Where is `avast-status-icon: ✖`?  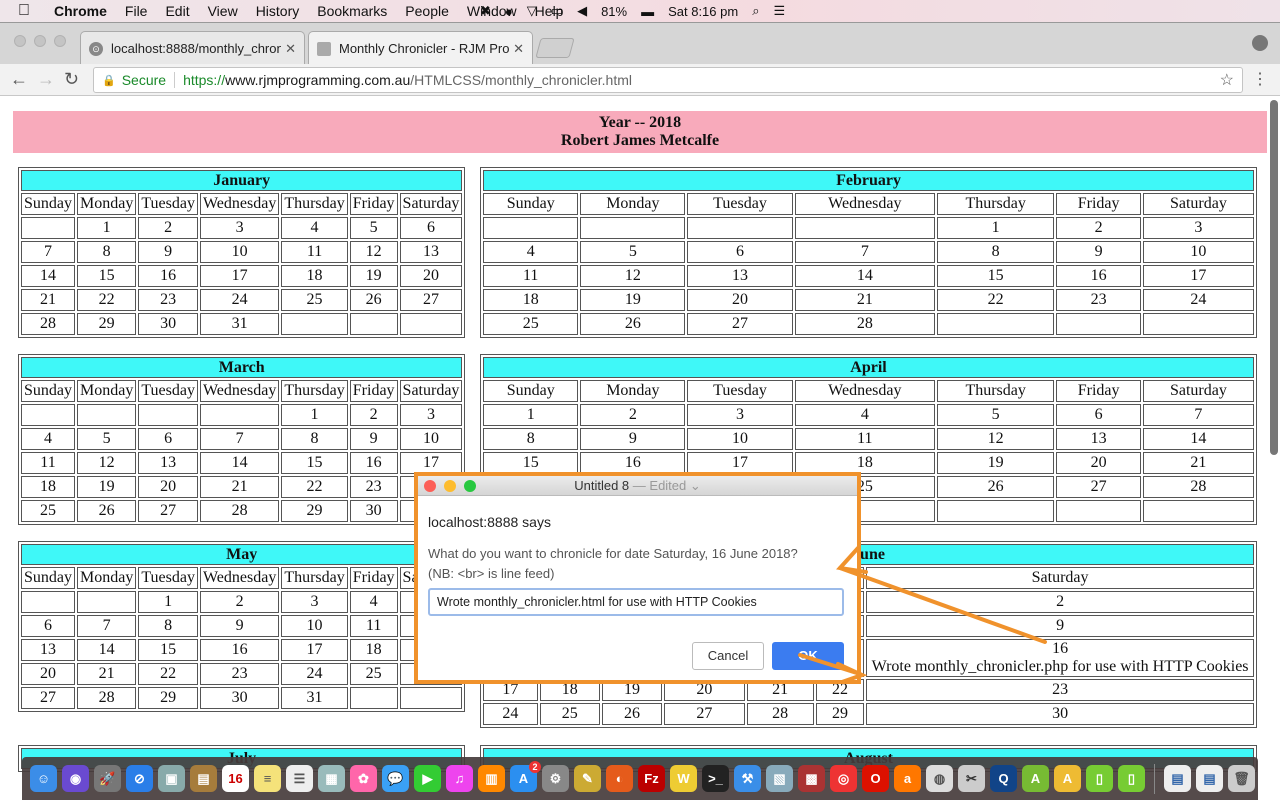 avast-status-icon: ✖ is located at coordinates (485, 11).